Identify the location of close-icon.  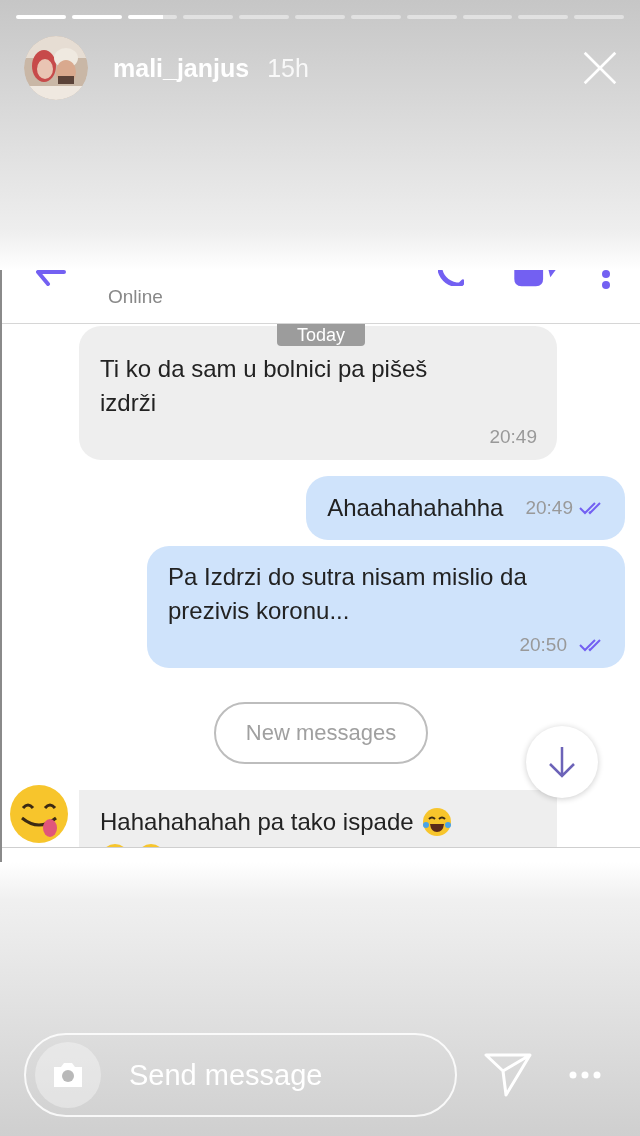
(600, 68).